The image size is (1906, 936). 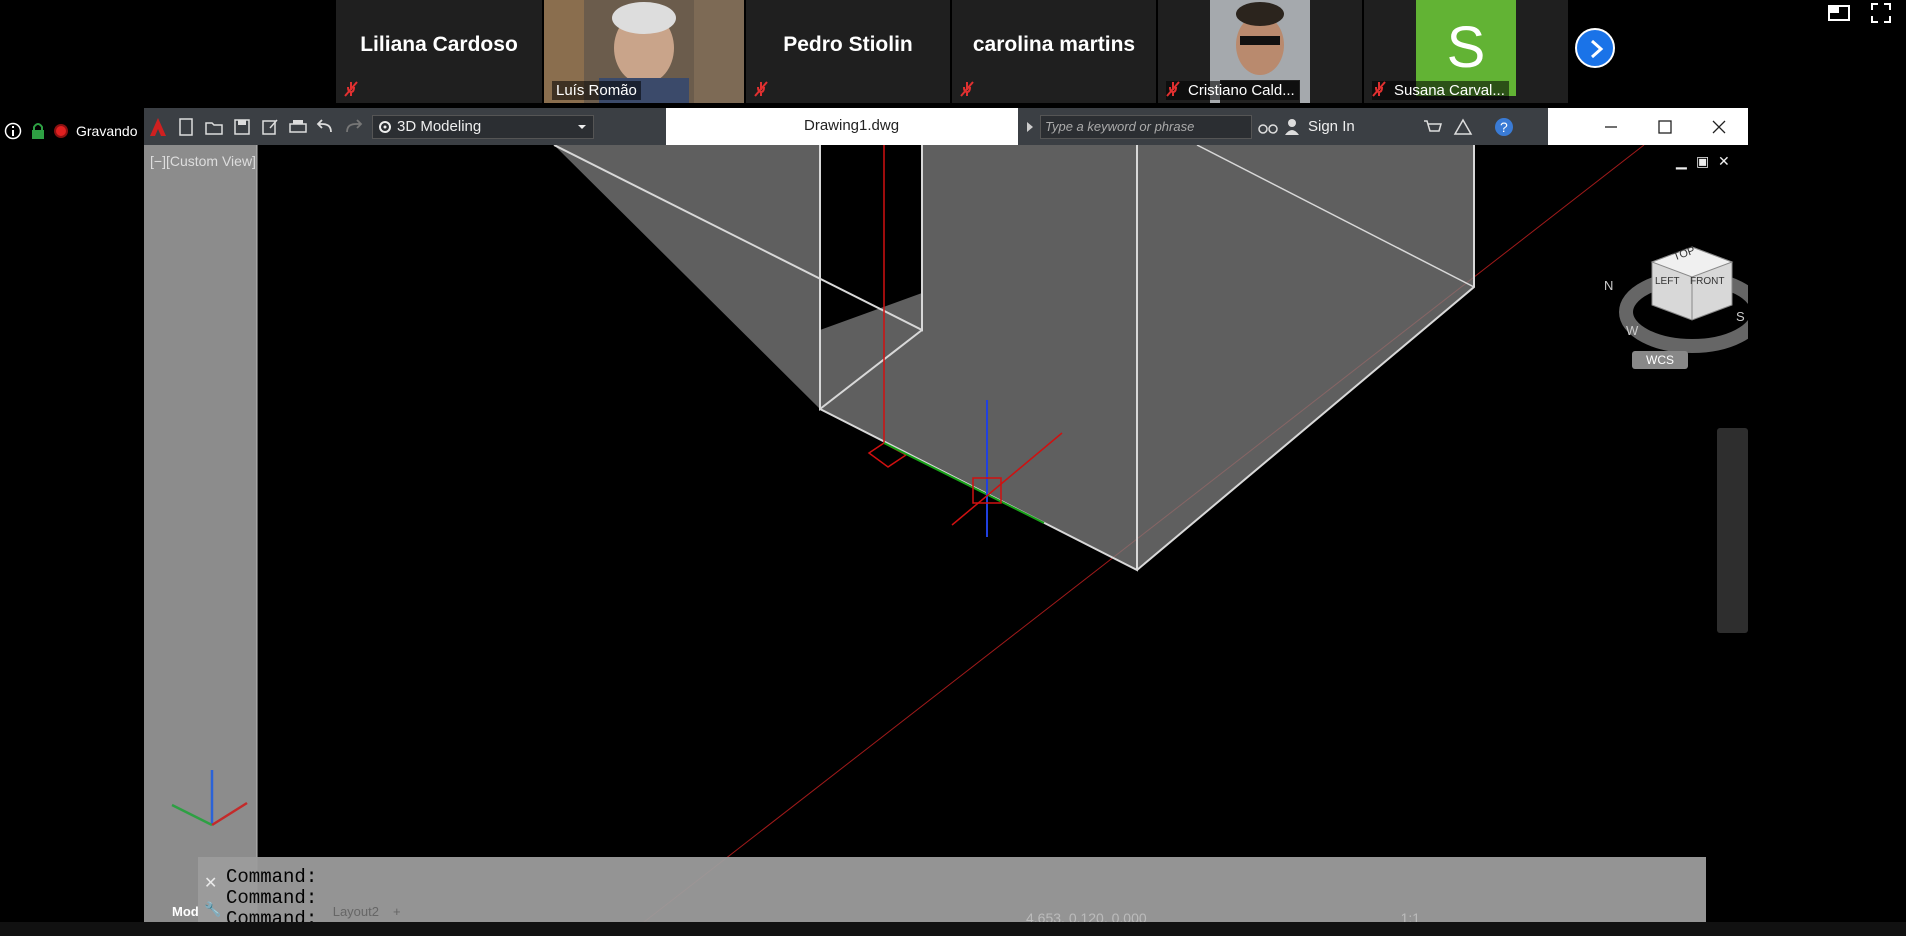 What do you see at coordinates (1724, 161) in the screenshot?
I see `viewport-close-icon: ✕` at bounding box center [1724, 161].